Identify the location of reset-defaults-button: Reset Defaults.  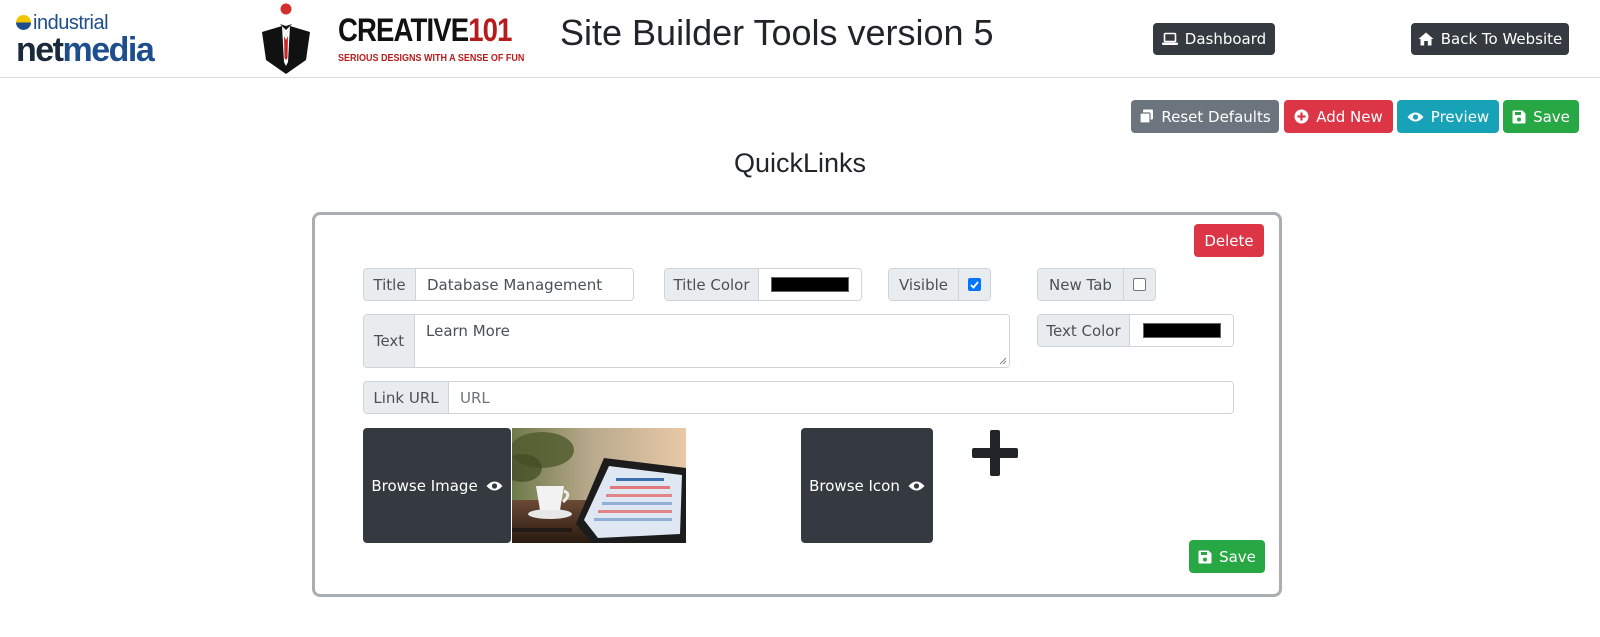
(1205, 116).